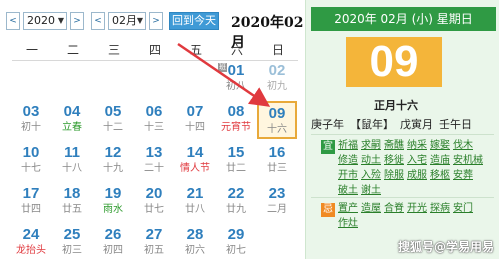 The height and width of the screenshot is (262, 499). Describe the element at coordinates (414, 216) in the screenshot. I see `ji-list: 置产 造屋 合脊 开光 探病 安门作灶` at that location.